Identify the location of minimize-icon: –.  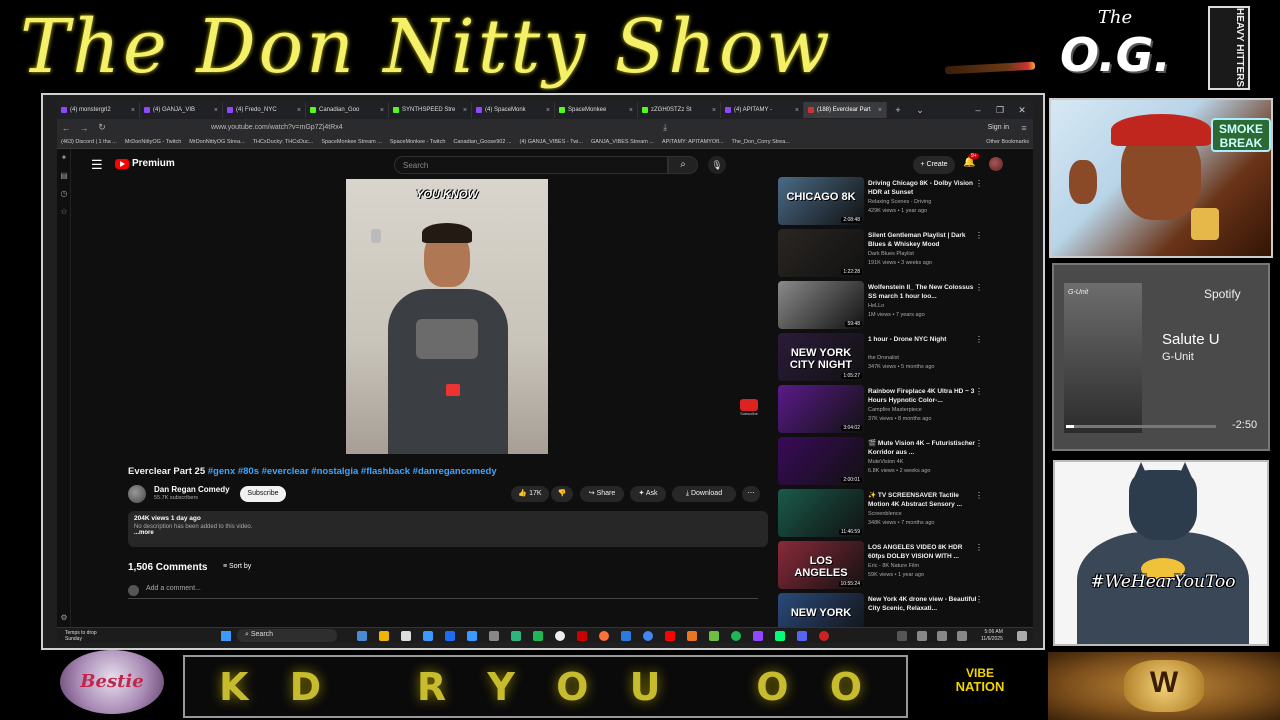
(978, 110).